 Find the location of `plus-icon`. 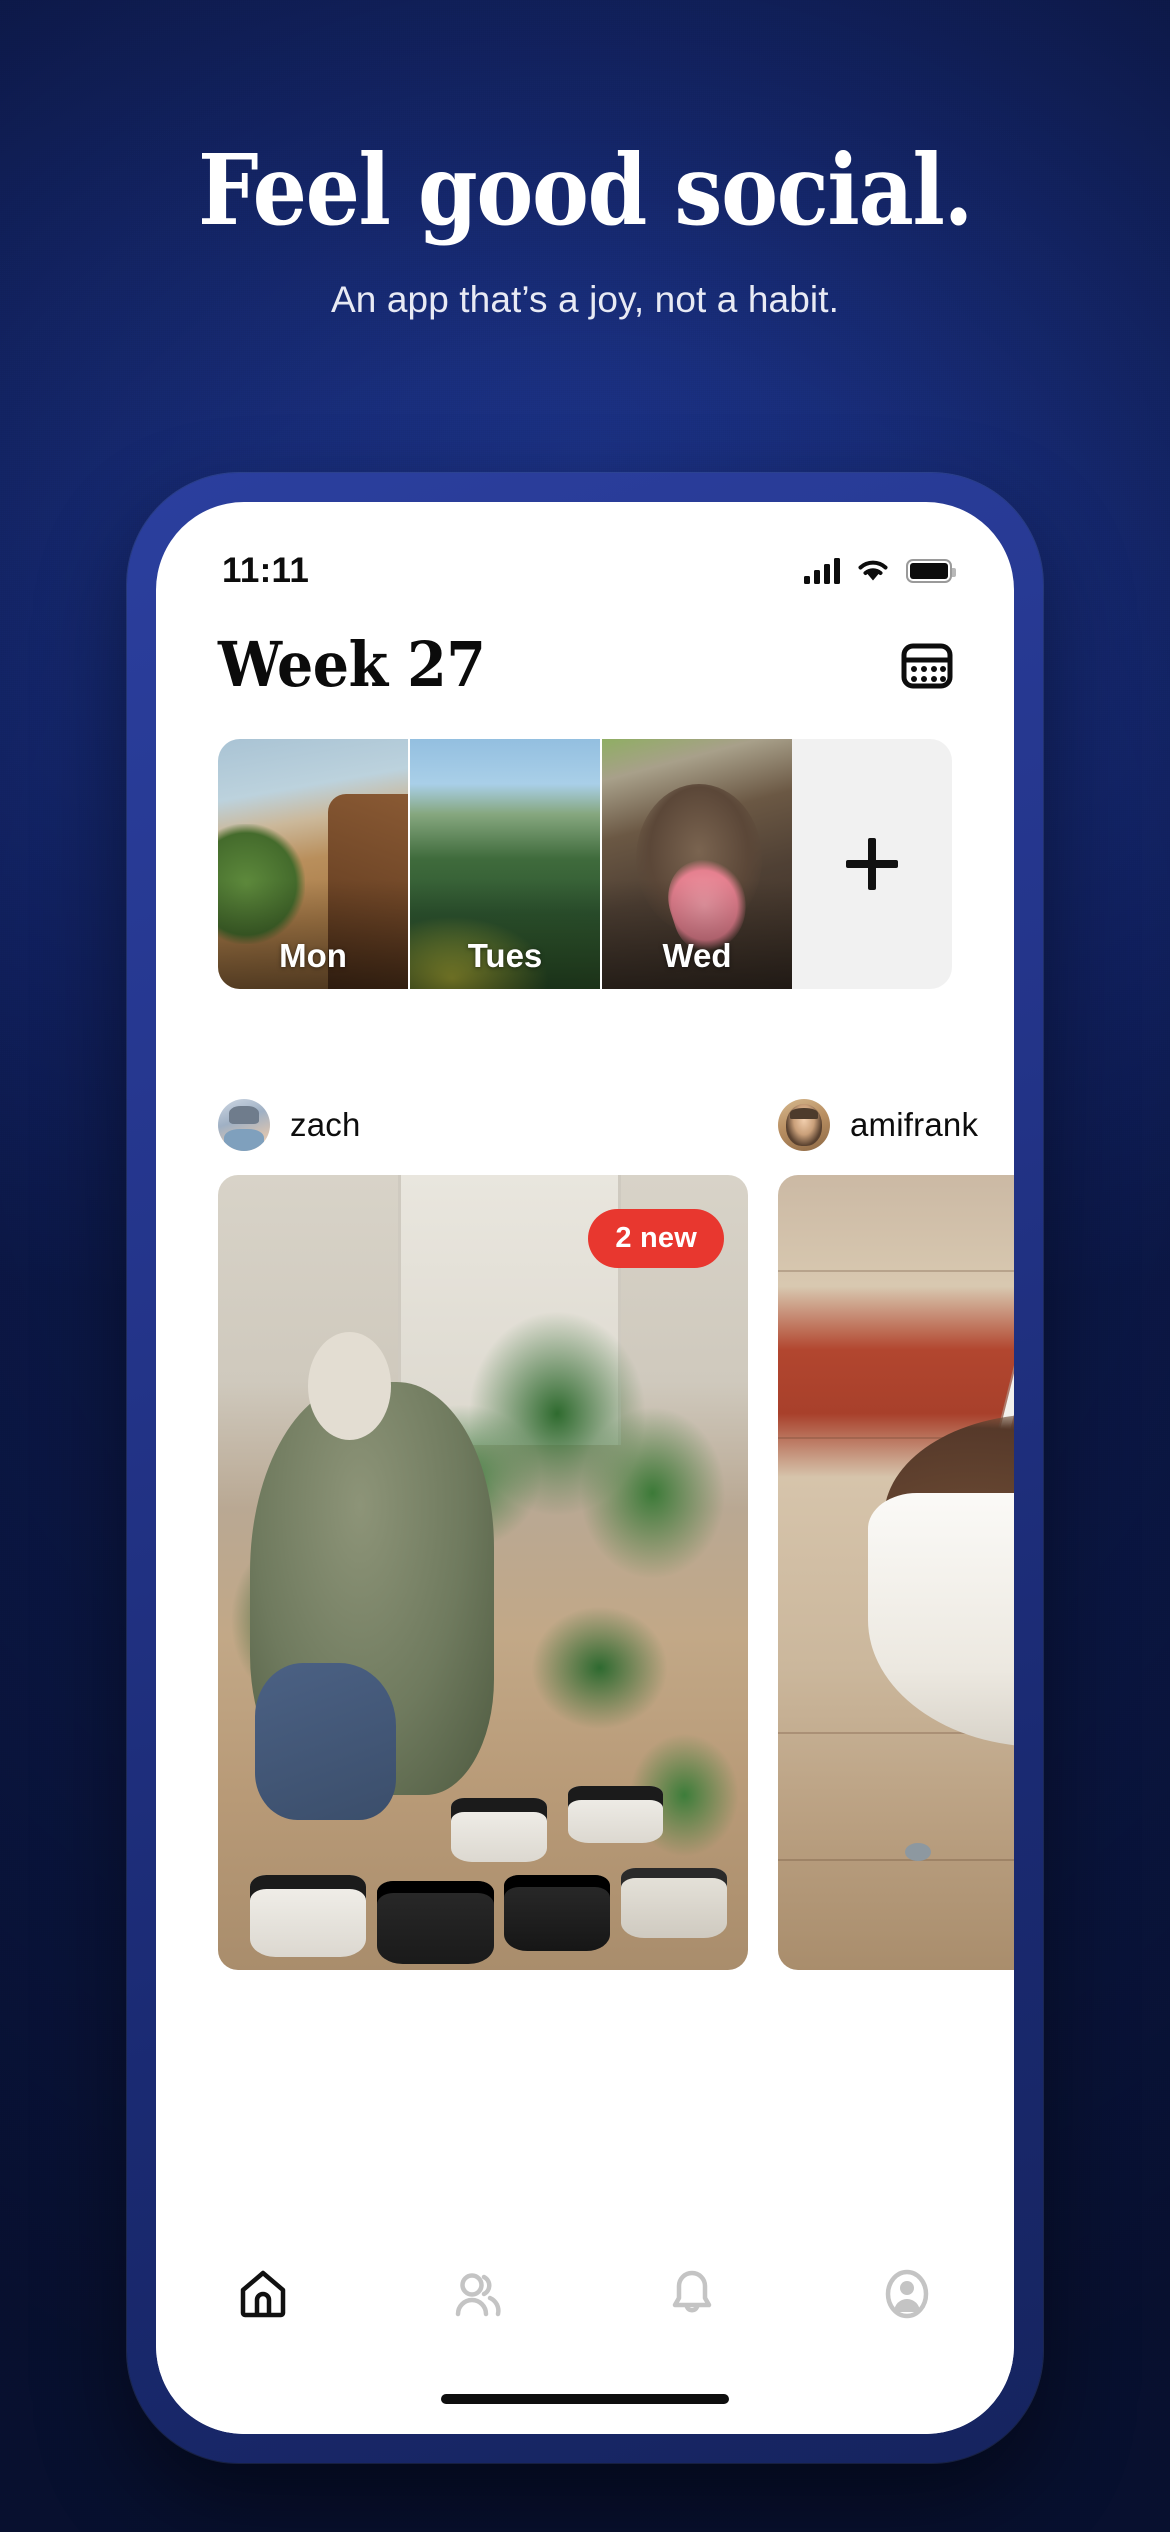

plus-icon is located at coordinates (872, 864).